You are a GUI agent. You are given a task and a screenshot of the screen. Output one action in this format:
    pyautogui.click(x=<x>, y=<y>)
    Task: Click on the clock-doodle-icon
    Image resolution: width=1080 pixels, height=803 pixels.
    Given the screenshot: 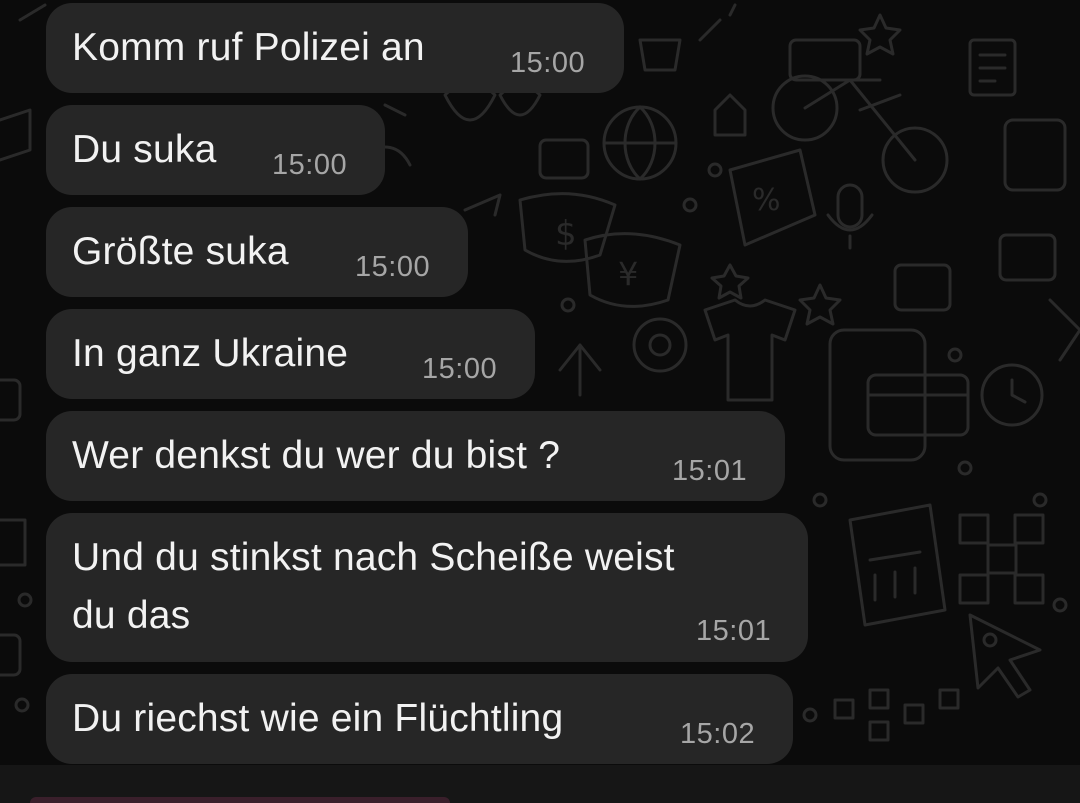 What is the action you would take?
    pyautogui.click(x=1012, y=395)
    